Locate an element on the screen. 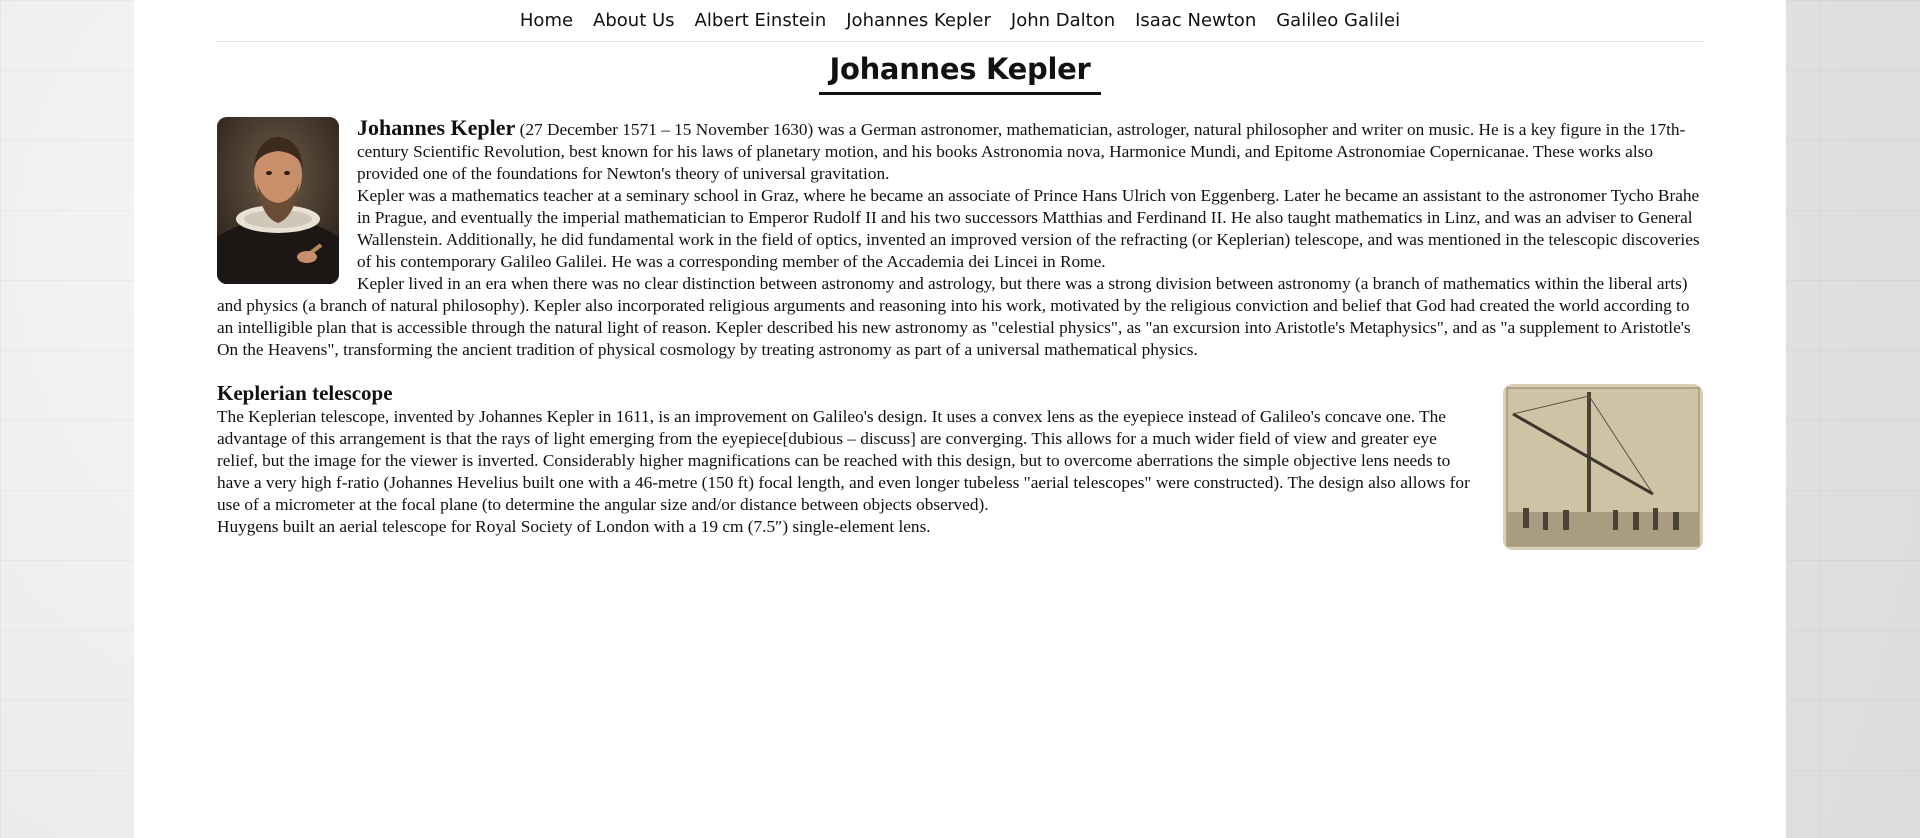 This screenshot has height=838, width=1920. nav-link-albert-einstein: Albert Einstein is located at coordinates (761, 20).